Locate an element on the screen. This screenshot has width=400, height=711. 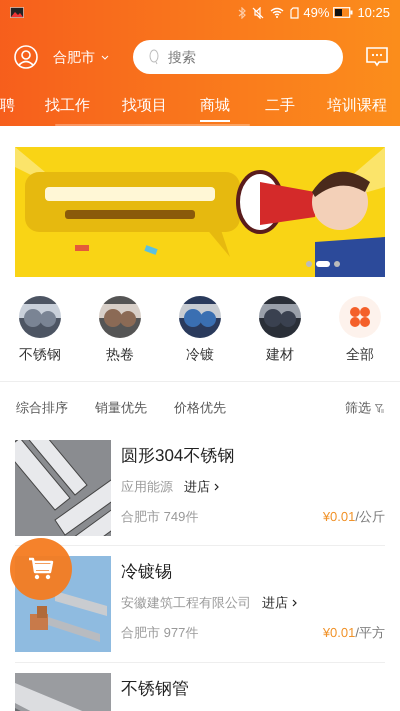
bluetooth-icon is located at coordinates (242, 12).